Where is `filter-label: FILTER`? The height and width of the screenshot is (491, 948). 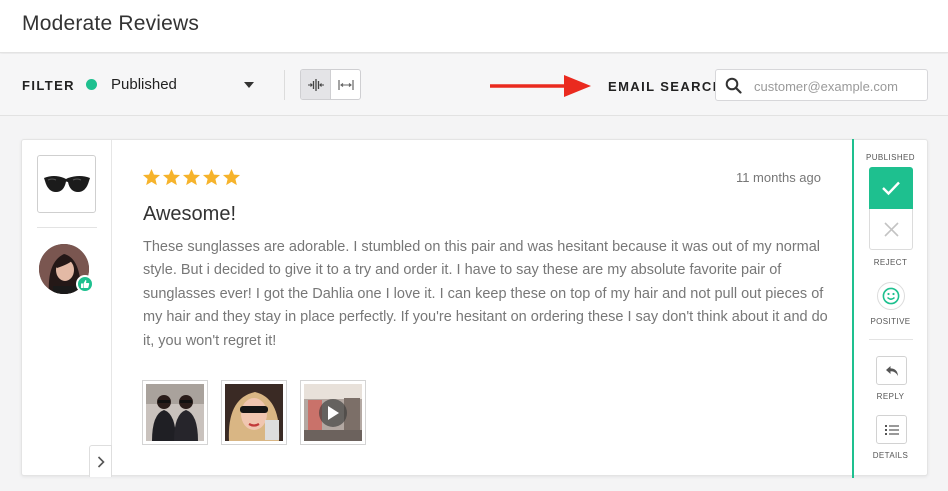
filter-label: FILTER is located at coordinates (48, 85).